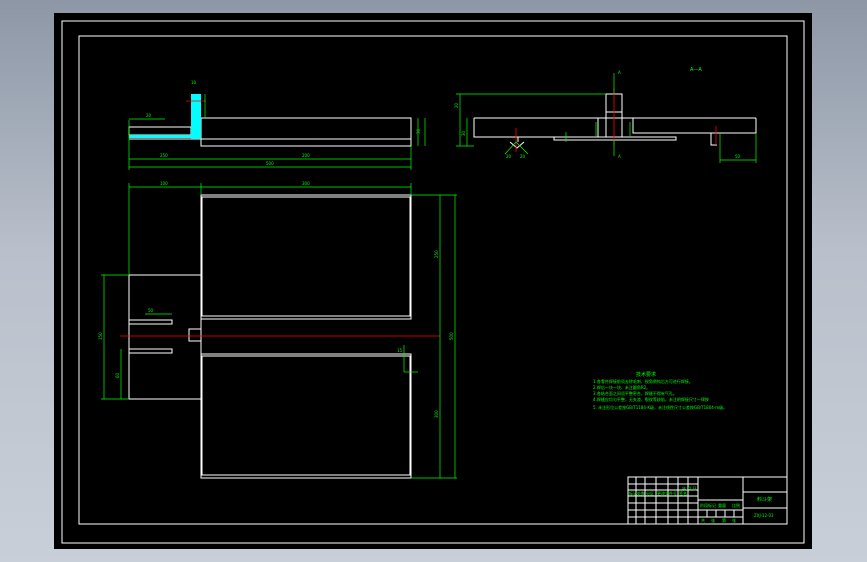 This screenshot has width=867, height=562. Describe the element at coordinates (418, 131) in the screenshot. I see `front-dim-label: 30` at that location.